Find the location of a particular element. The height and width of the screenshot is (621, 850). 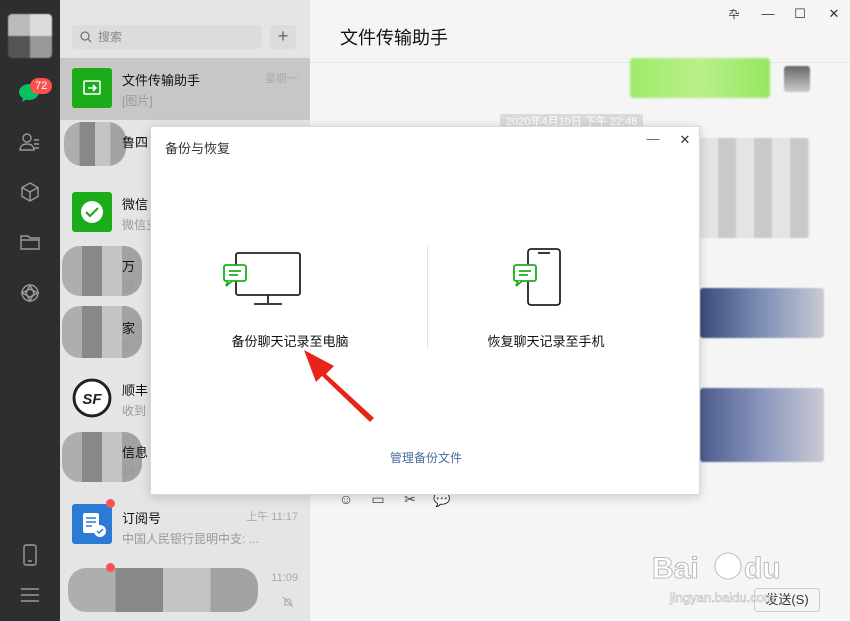

phone-icon is located at coordinates (30, 555).